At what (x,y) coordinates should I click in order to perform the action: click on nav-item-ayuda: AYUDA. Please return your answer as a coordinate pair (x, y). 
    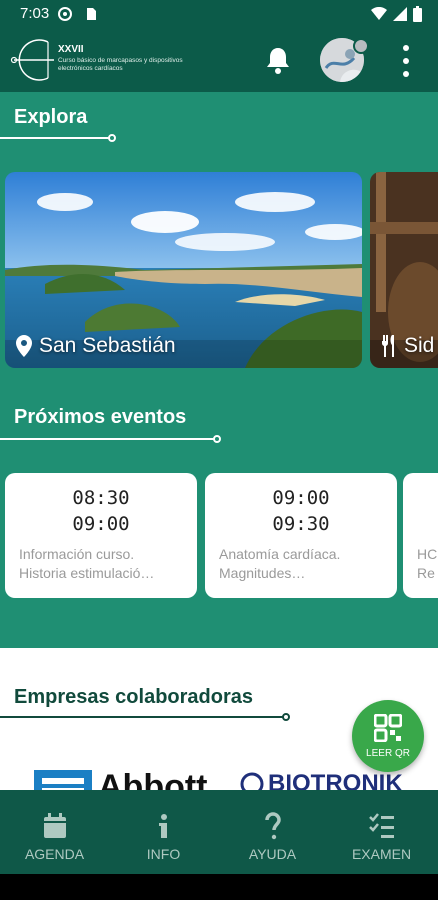
    Looking at the image, I should click on (272, 832).